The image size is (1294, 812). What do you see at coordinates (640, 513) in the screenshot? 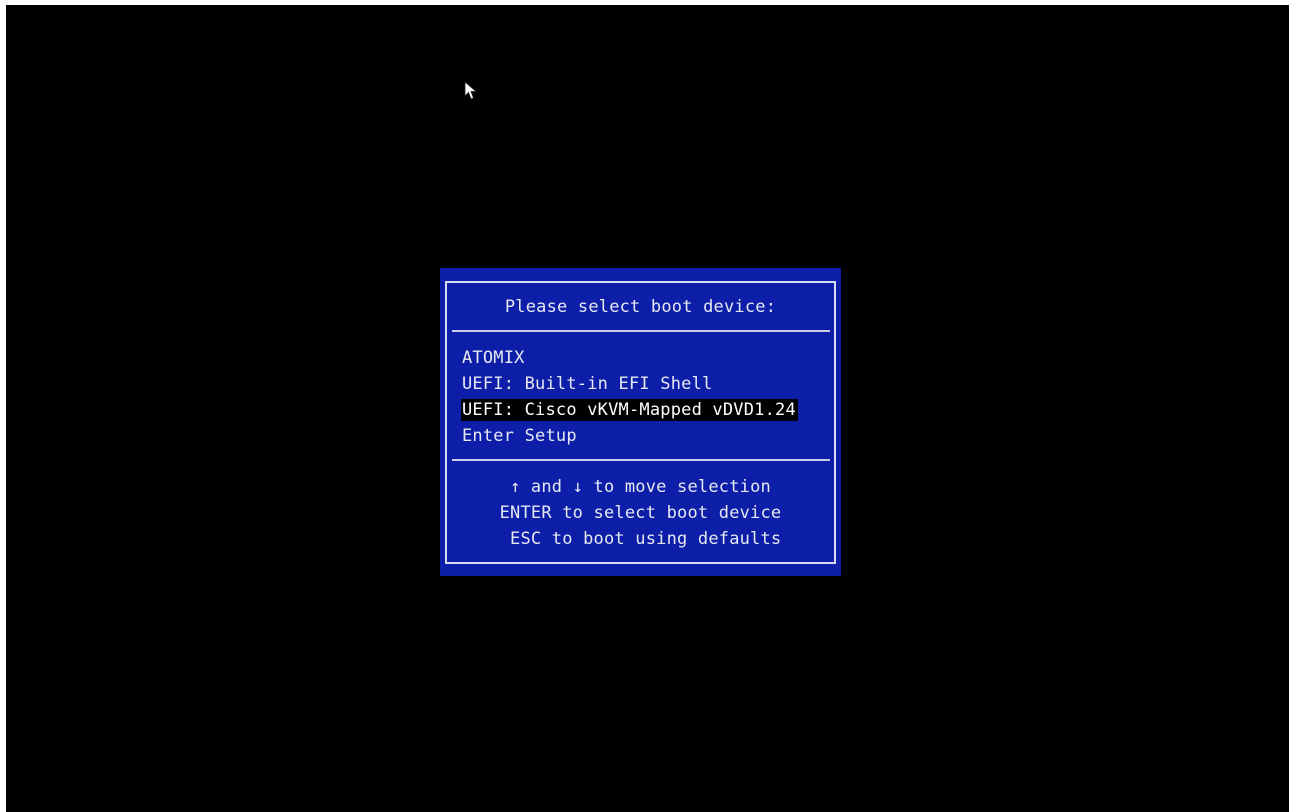
I see `help-enter-select: ENTER to select boot device` at bounding box center [640, 513].